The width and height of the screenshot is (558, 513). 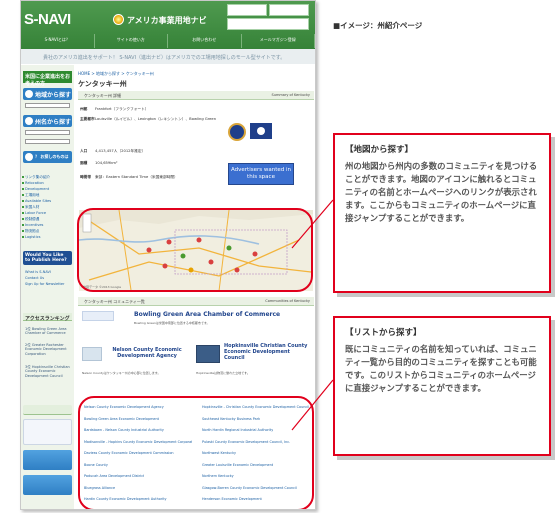 What do you see at coordinates (47, 105) in the screenshot?
I see `region-select` at bounding box center [47, 105].